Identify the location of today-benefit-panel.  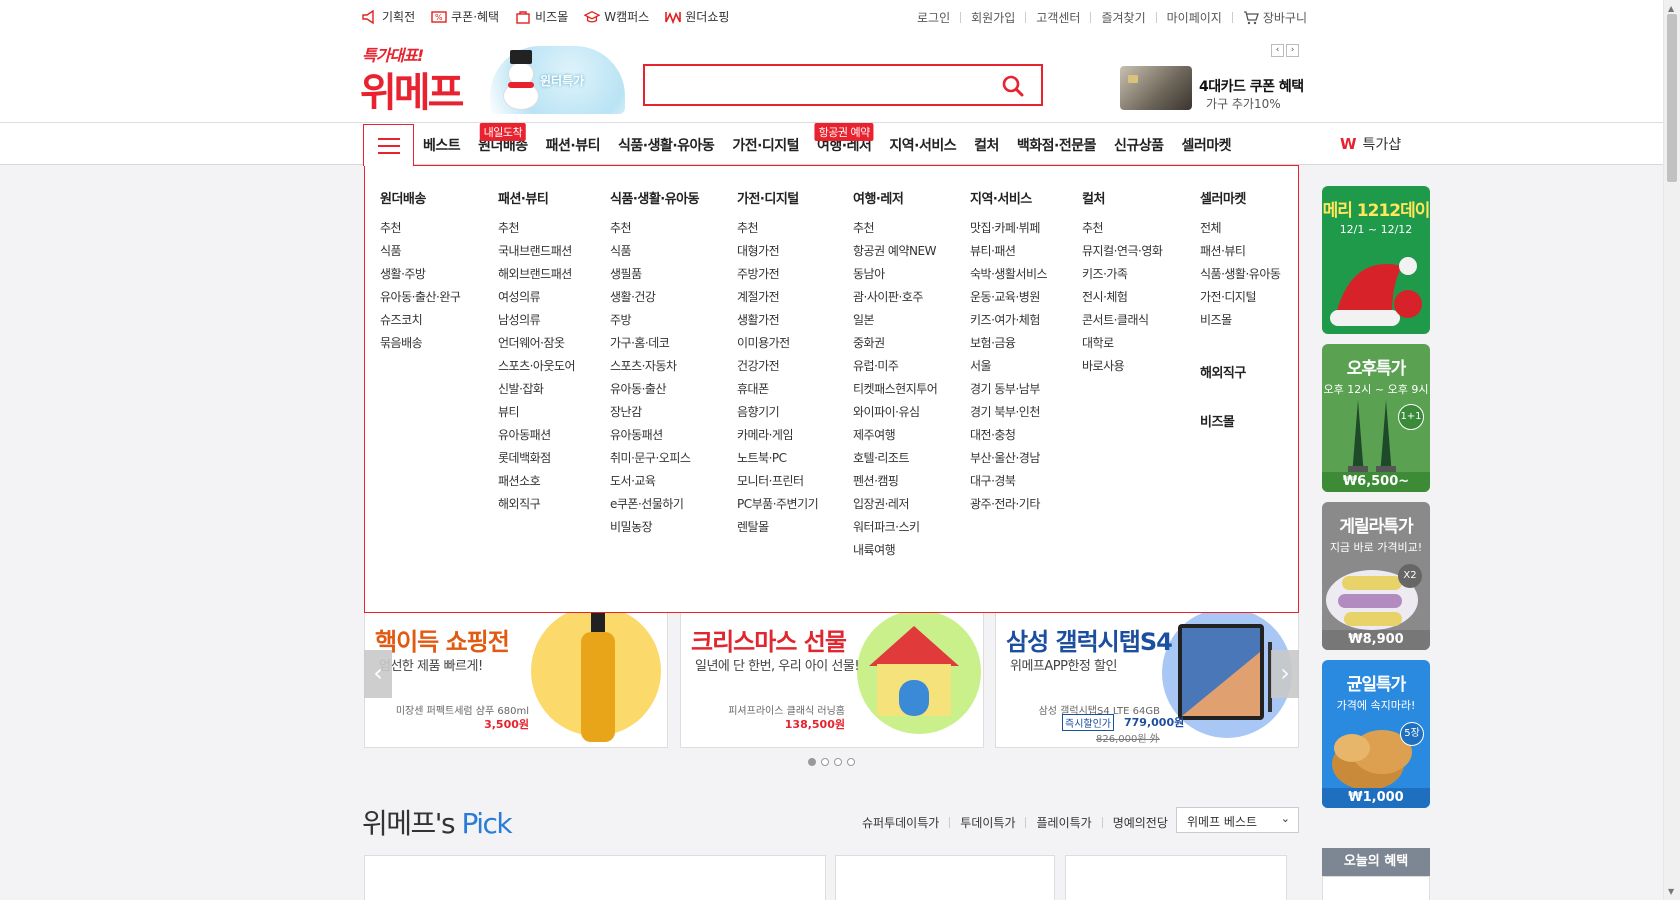
(1376, 888).